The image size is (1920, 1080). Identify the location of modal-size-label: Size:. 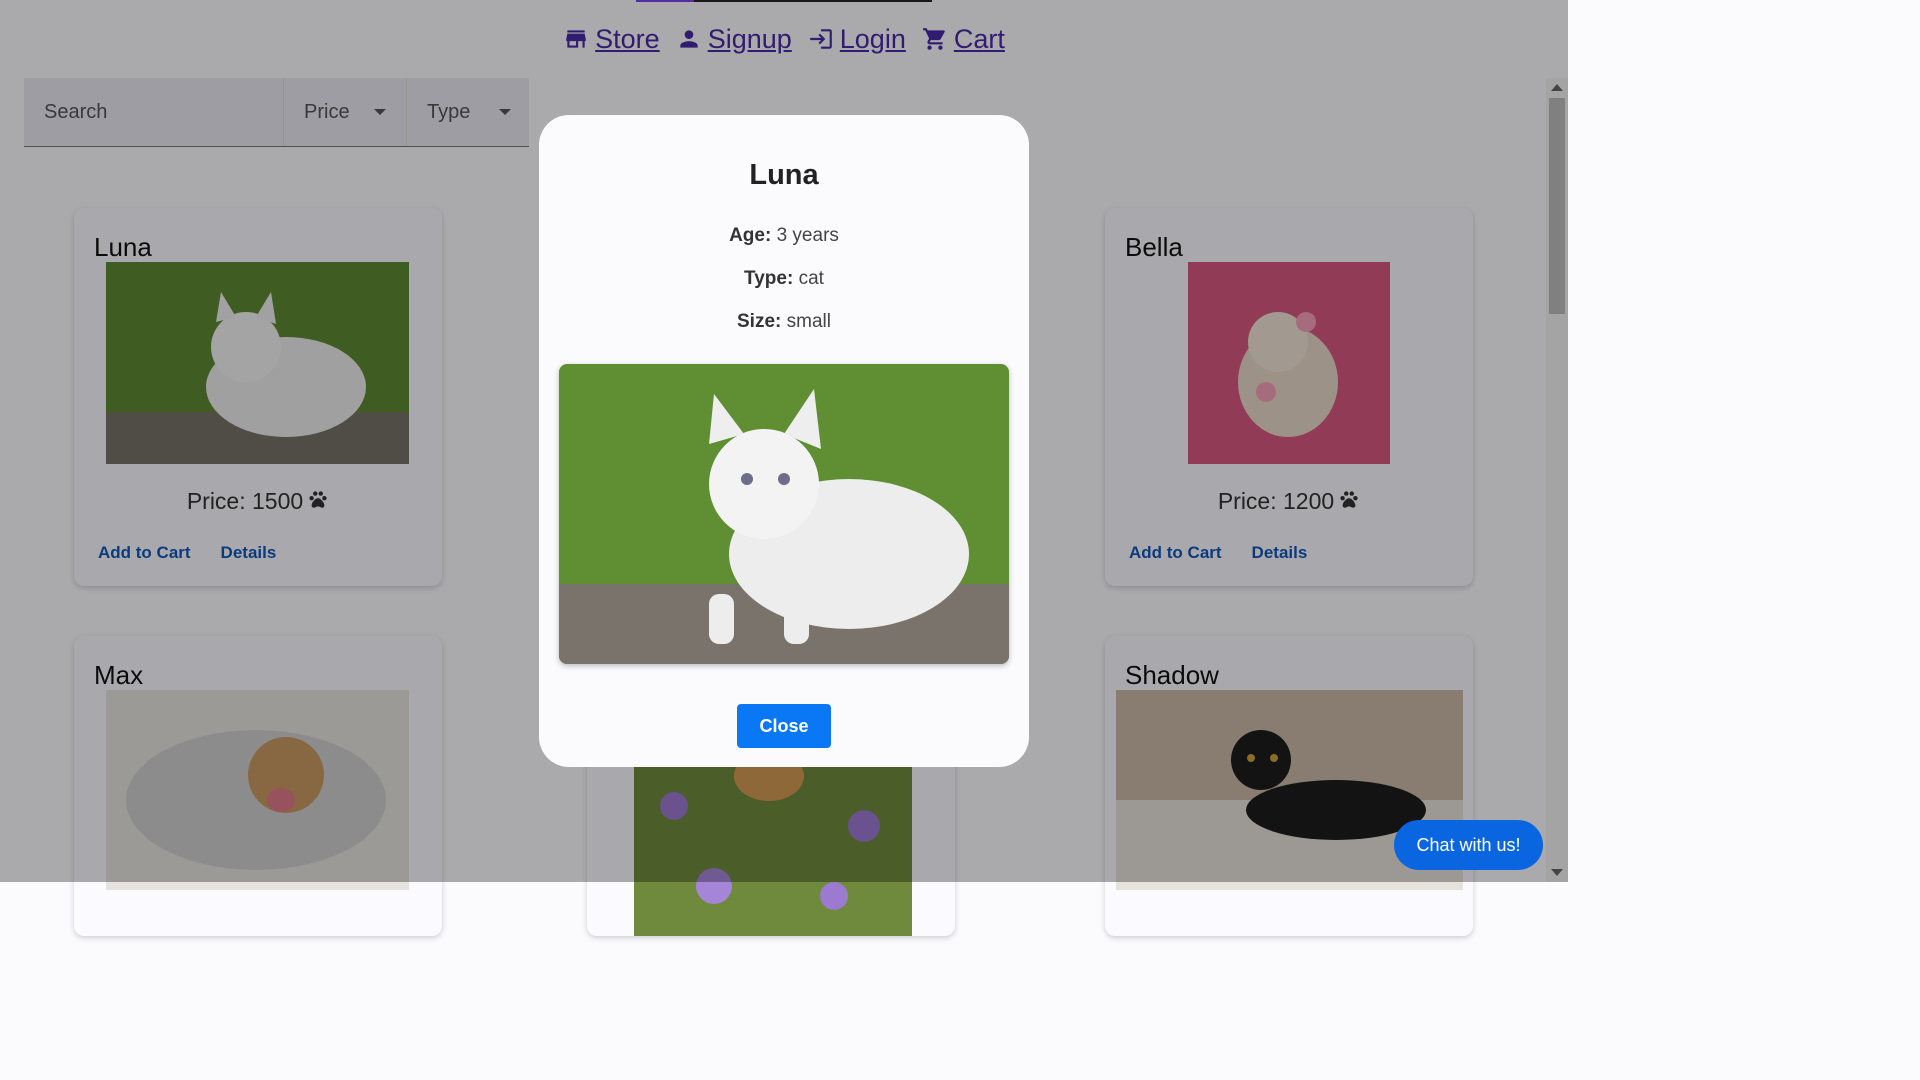
(759, 321).